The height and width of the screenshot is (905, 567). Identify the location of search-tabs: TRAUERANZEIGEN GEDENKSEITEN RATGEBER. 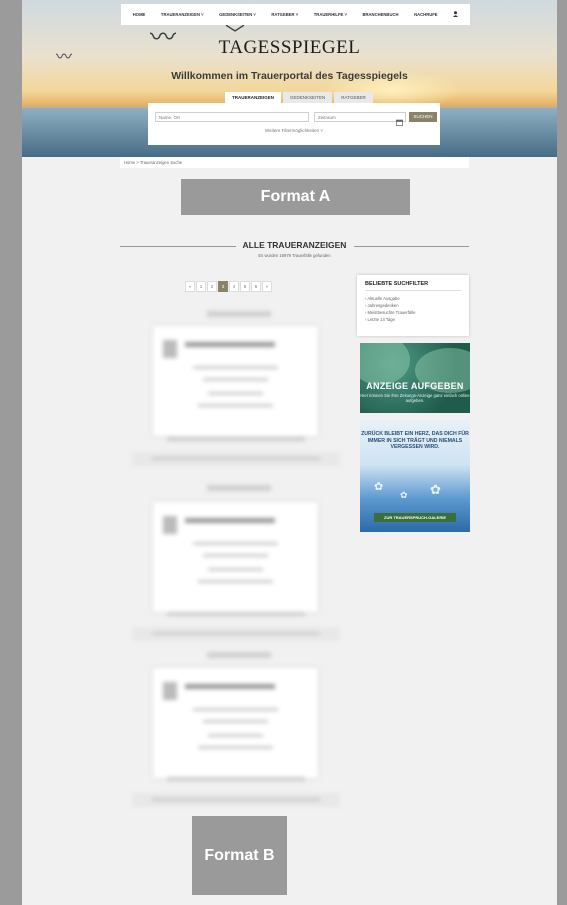
(300, 97).